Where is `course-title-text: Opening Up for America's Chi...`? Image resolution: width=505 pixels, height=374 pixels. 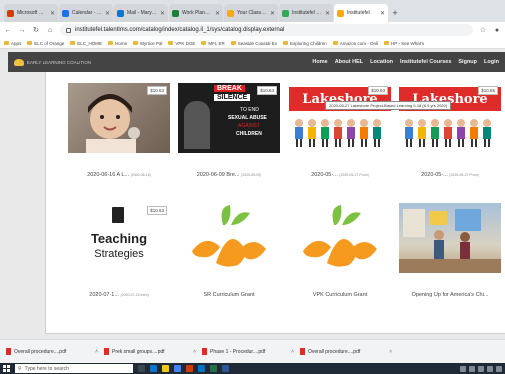 course-title-text: Opening Up for America's Chi... is located at coordinates (450, 295).